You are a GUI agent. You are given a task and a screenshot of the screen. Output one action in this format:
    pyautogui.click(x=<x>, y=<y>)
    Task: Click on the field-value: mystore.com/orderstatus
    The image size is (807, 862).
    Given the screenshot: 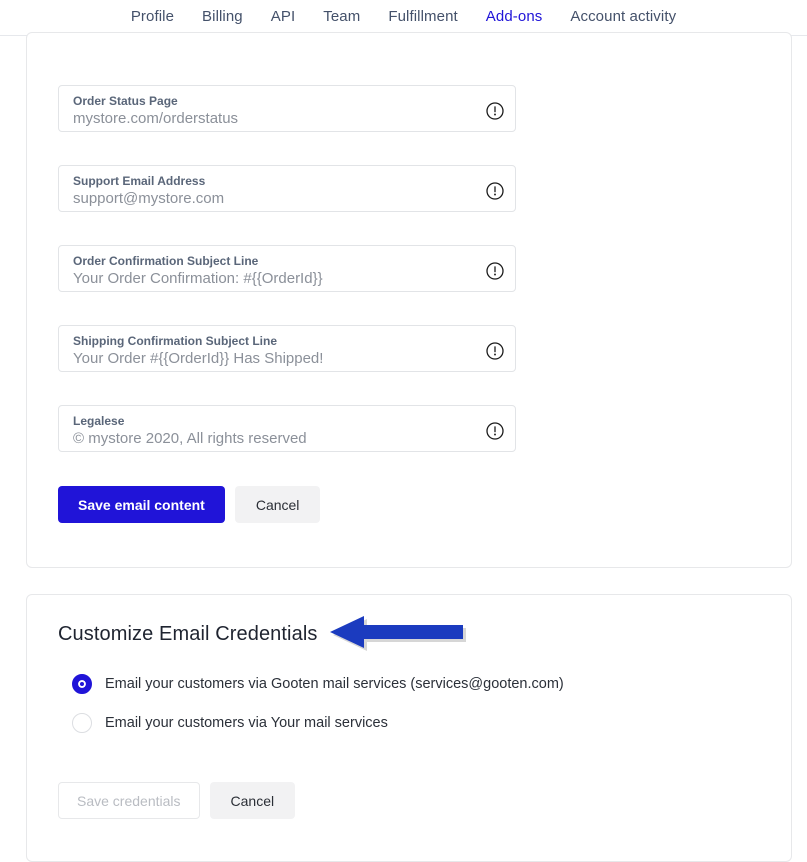 What is the action you would take?
    pyautogui.click(x=156, y=118)
    